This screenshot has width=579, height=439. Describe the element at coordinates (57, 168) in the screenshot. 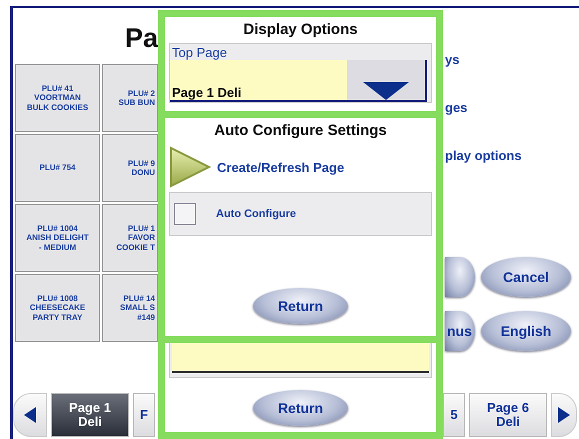

I see `item-button: PLU# 754` at that location.